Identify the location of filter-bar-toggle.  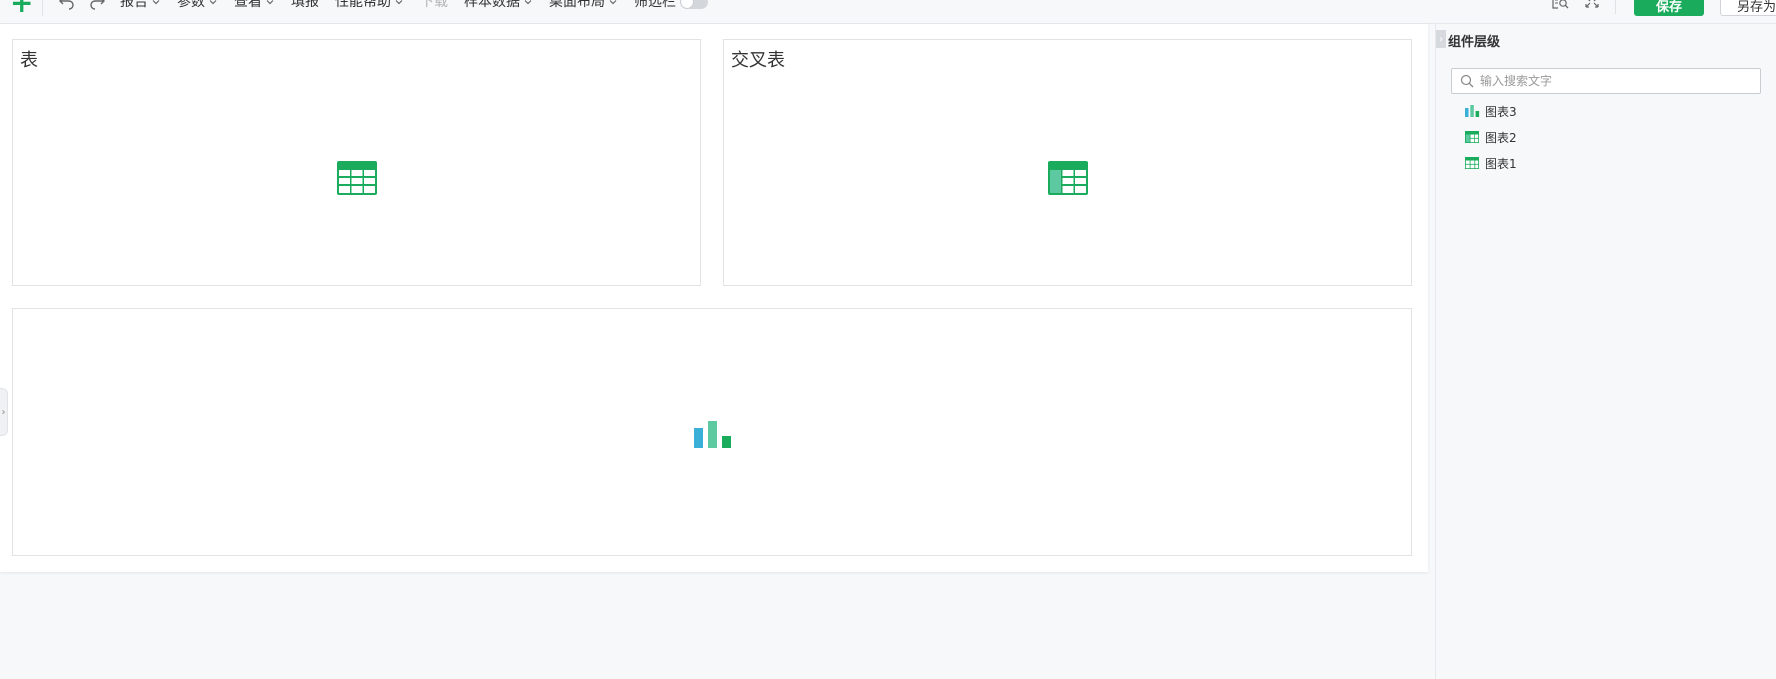
(694, 4).